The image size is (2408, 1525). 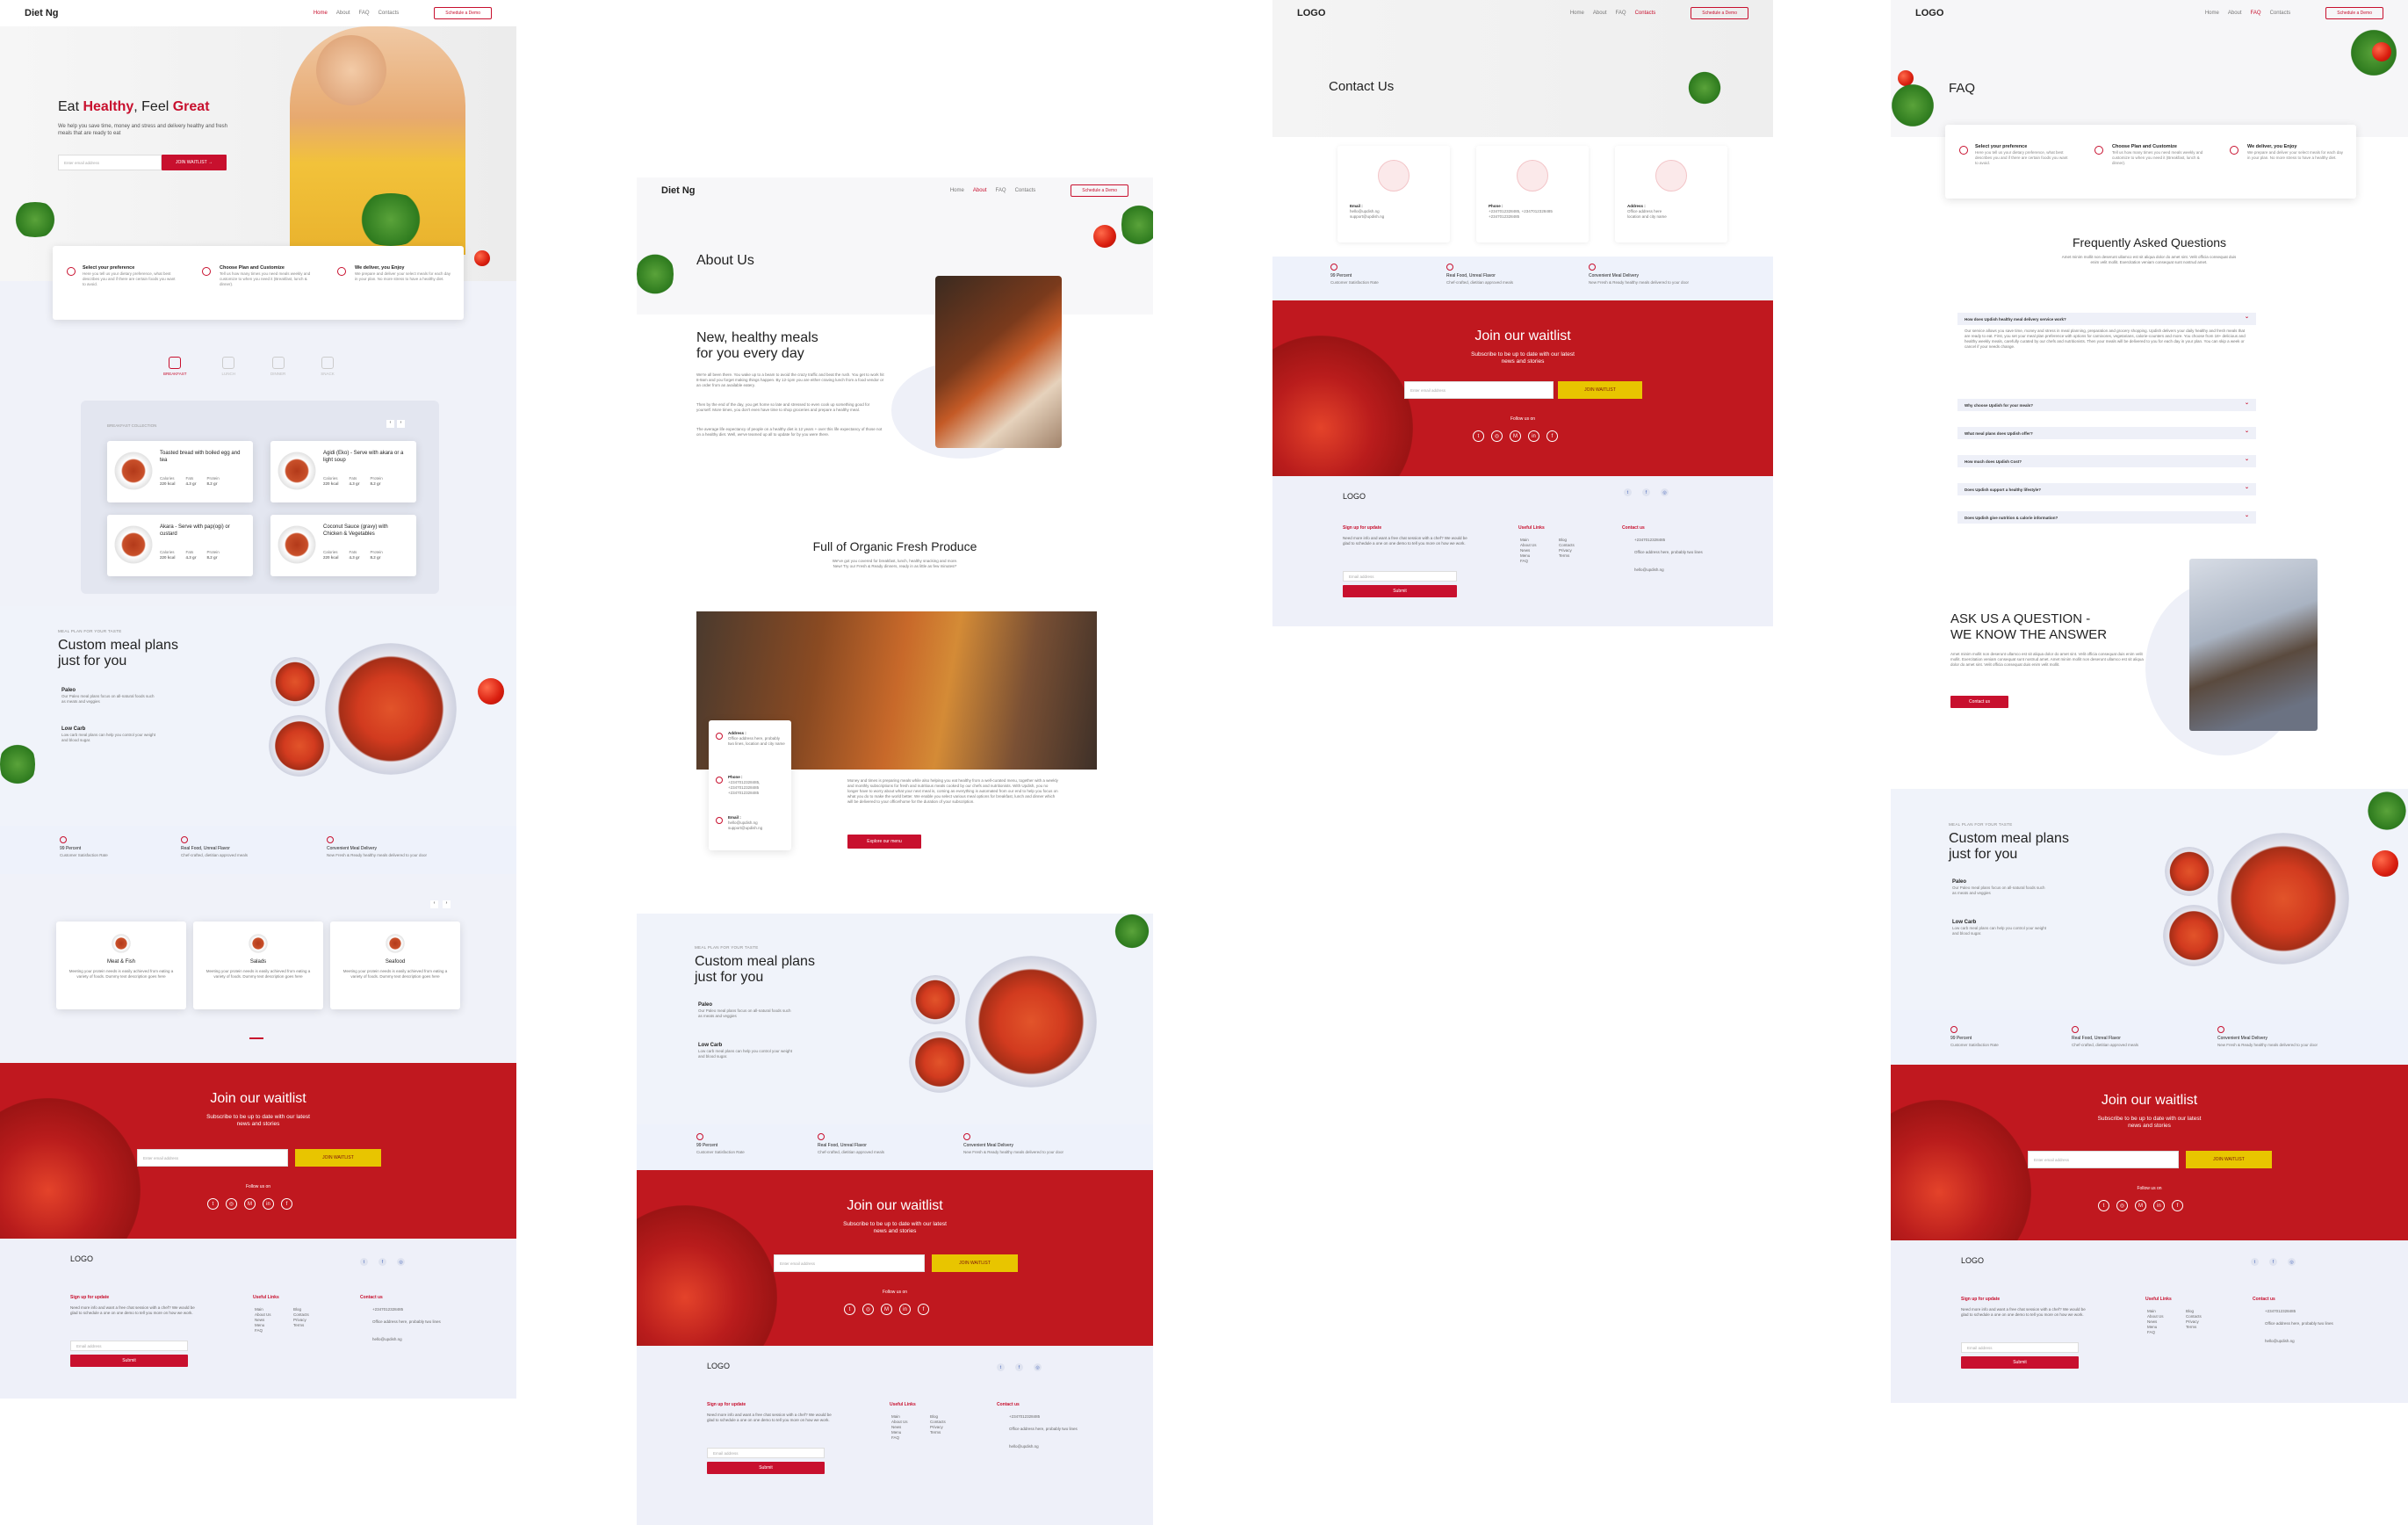 What do you see at coordinates (256, 1038) in the screenshot?
I see `carousel-dots` at bounding box center [256, 1038].